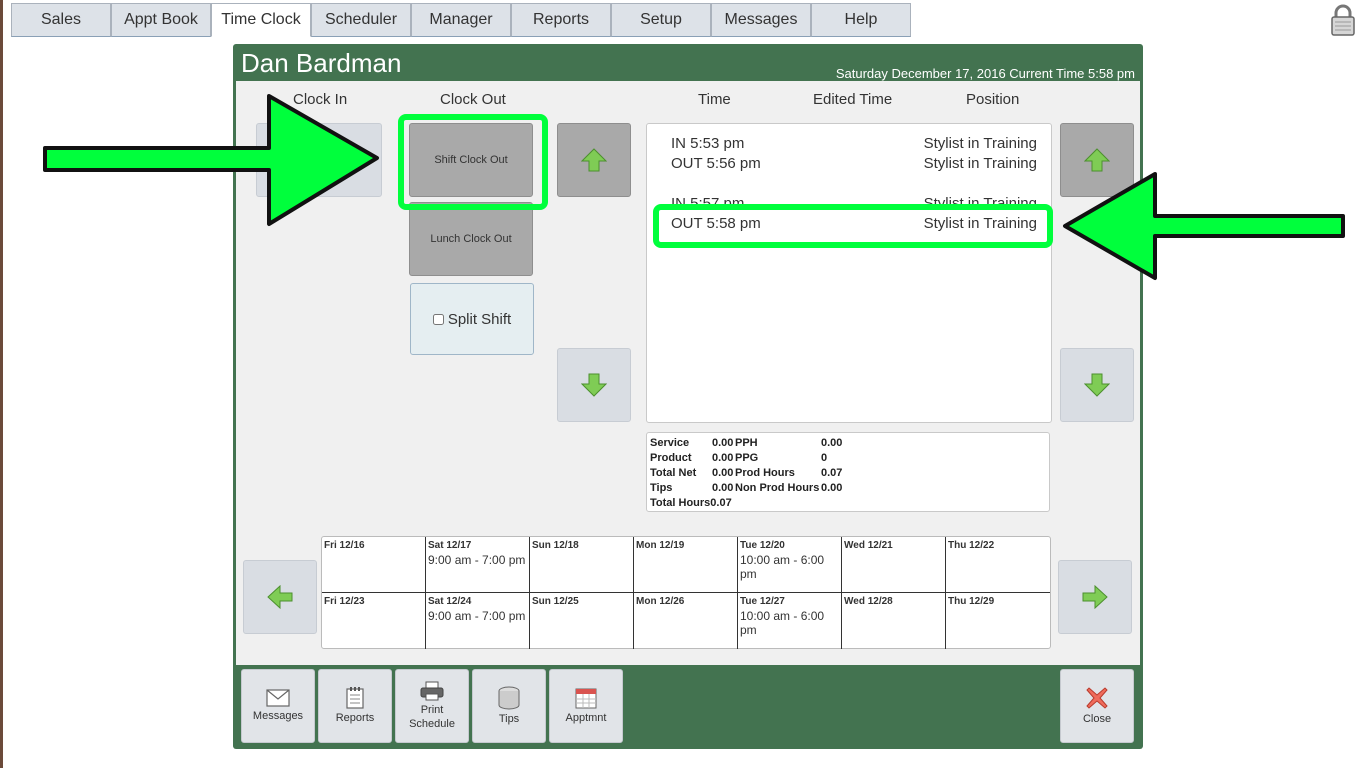 The height and width of the screenshot is (768, 1366). I want to click on schedule-day: Mon 12/26, so click(686, 621).